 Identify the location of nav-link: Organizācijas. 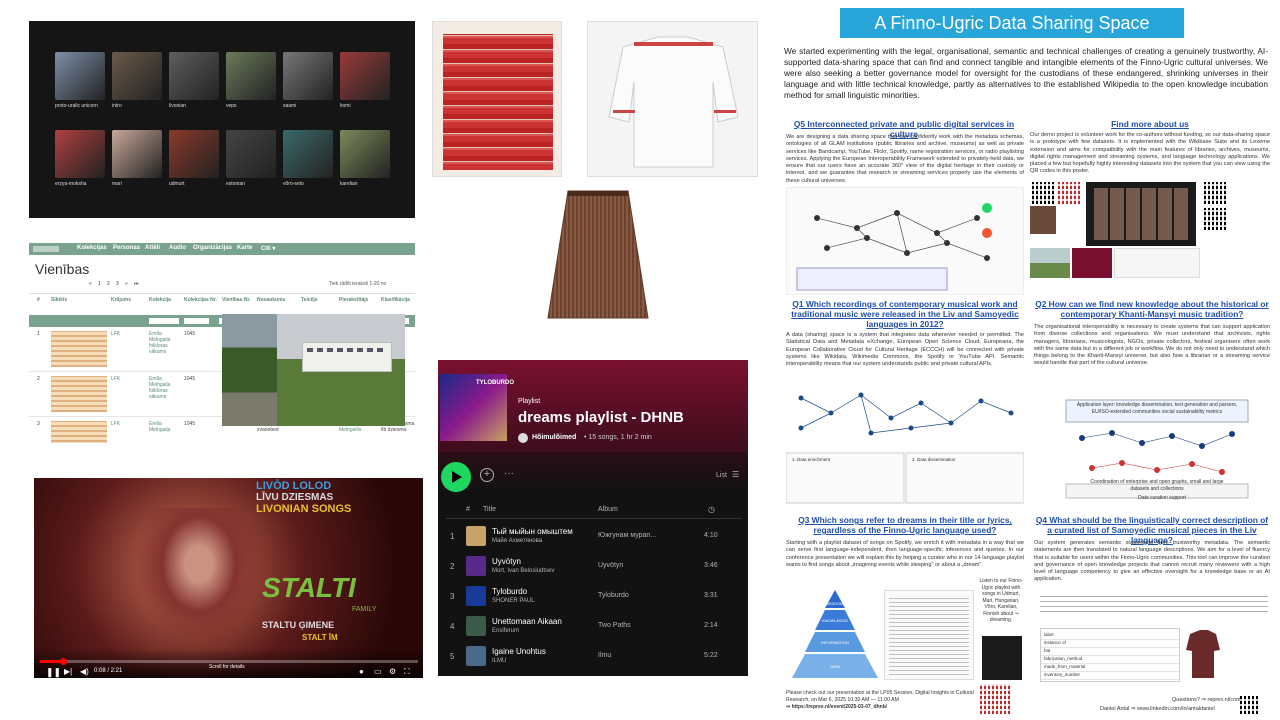
(212, 248).